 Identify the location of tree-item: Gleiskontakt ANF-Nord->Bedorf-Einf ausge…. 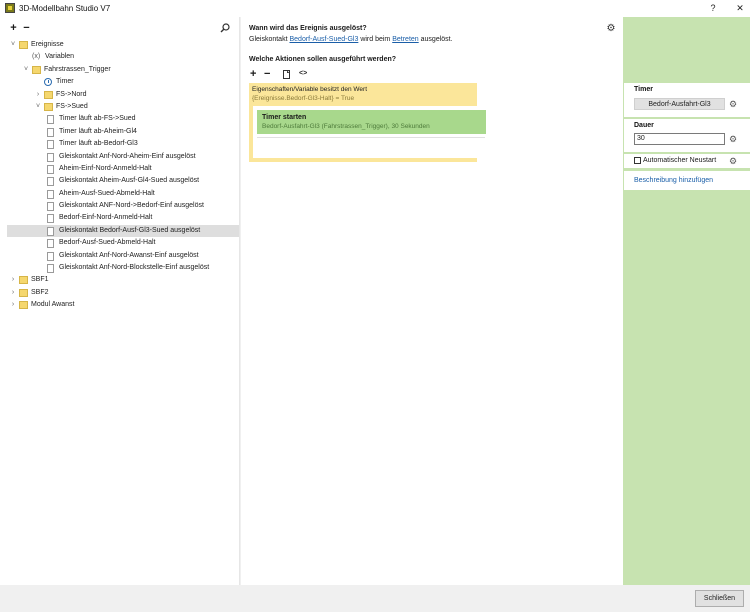
(120, 206).